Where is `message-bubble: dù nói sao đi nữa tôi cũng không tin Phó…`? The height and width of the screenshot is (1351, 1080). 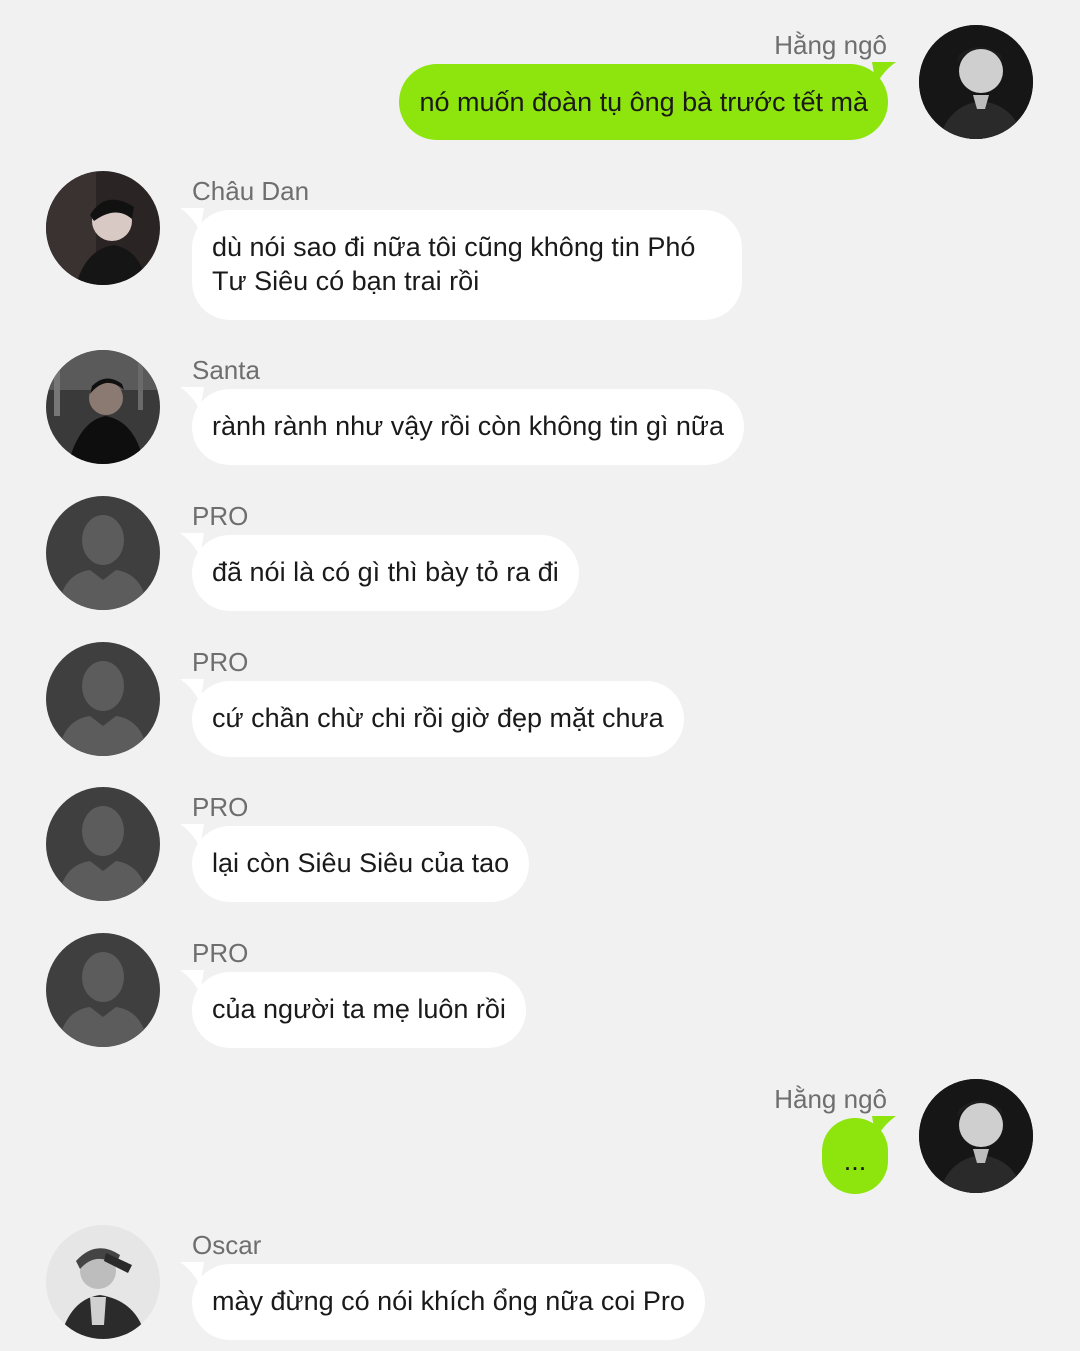
message-bubble: dù nói sao đi nữa tôi cũng không tin Phó… is located at coordinates (467, 265).